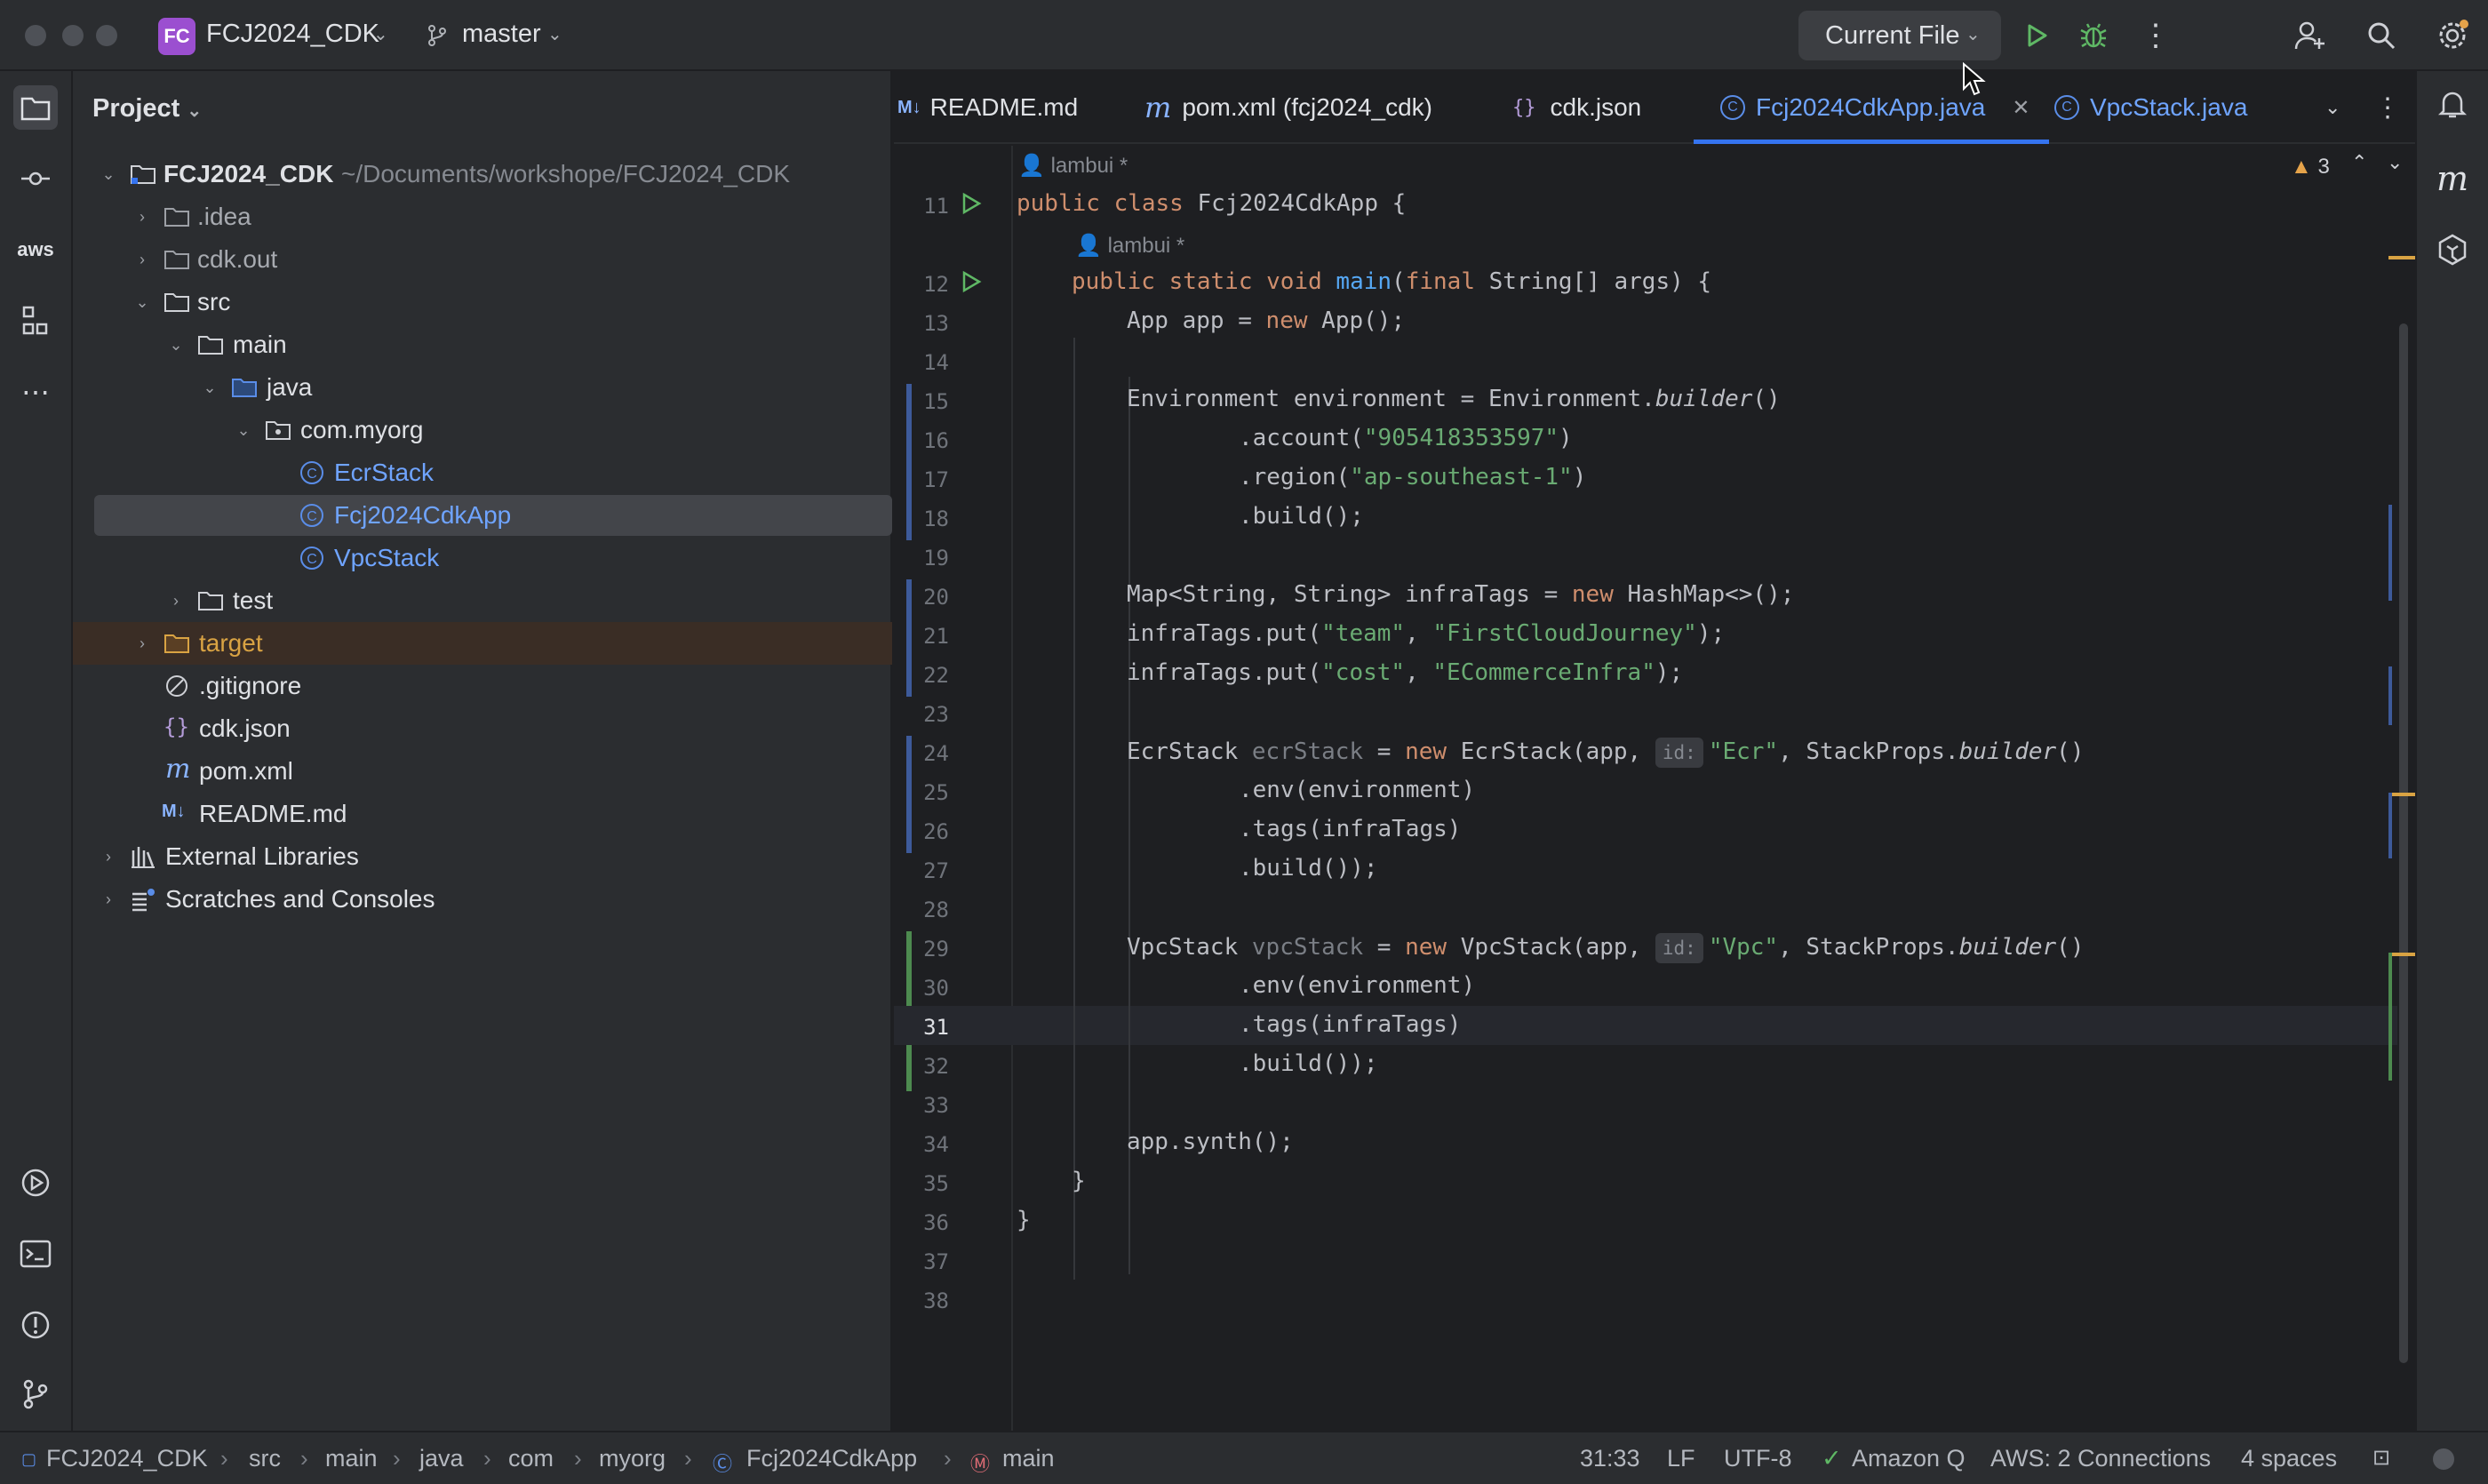  I want to click on tree-item-class: C Fcj2024CdkApp, so click(483, 515).